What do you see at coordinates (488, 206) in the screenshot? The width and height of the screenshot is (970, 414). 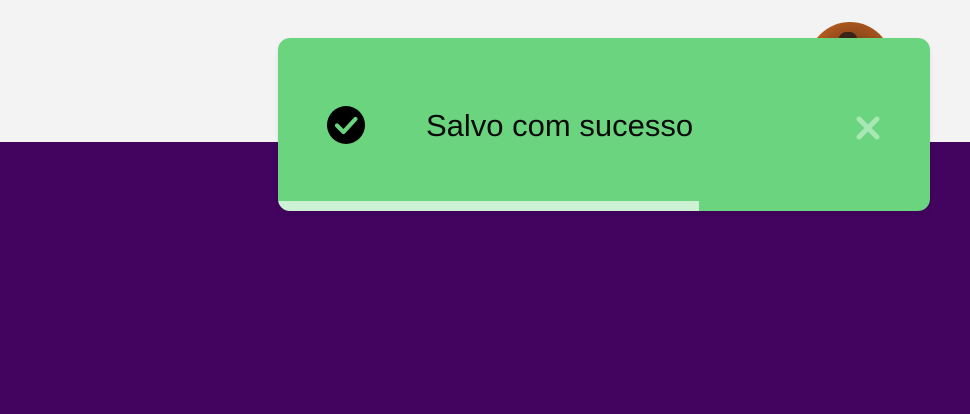 I see `progress-fill` at bounding box center [488, 206].